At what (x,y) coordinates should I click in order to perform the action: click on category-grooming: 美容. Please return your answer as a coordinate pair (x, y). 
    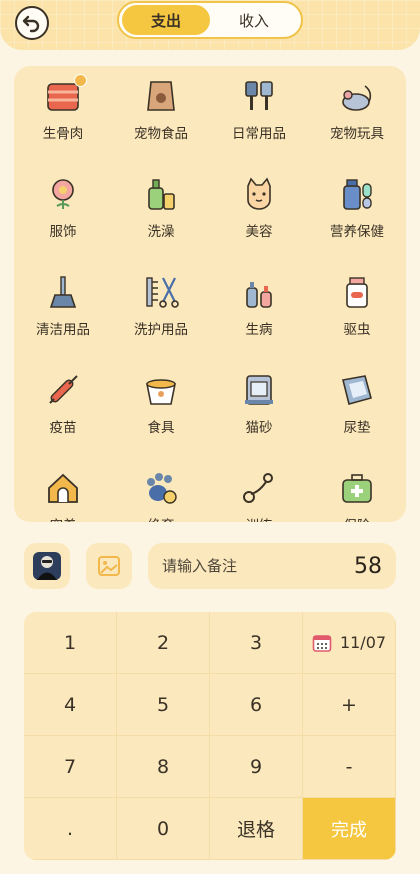
    Looking at the image, I should click on (259, 213).